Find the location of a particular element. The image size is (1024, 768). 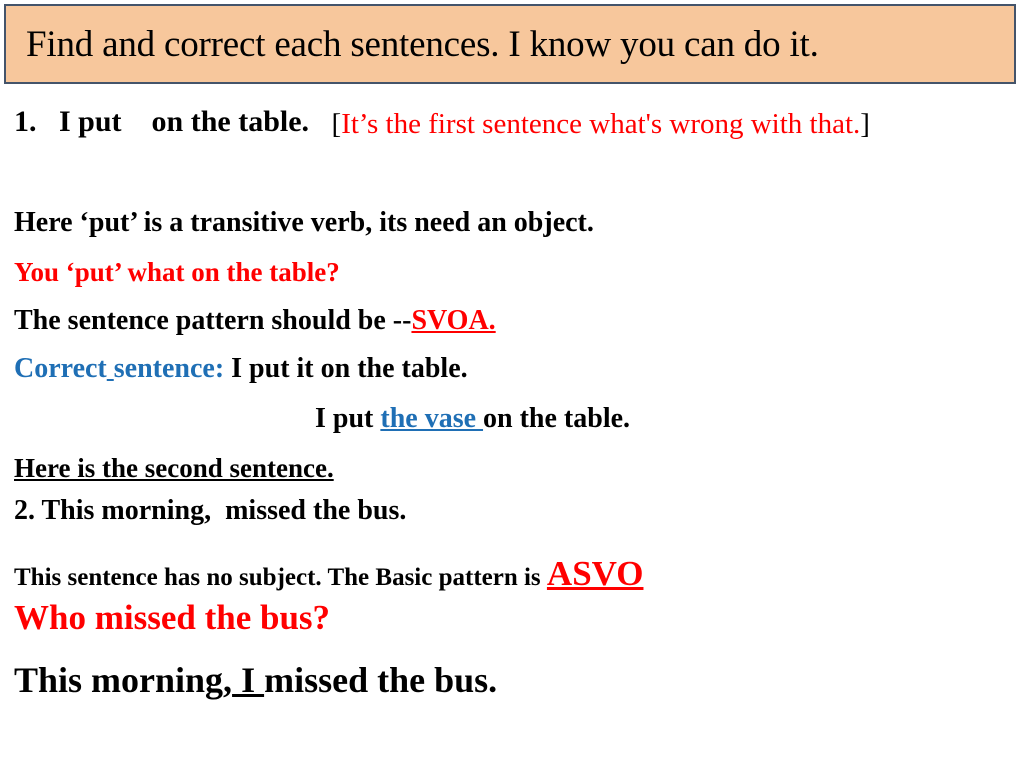

pattern-code-svoa: SVOA. is located at coordinates (453, 320).